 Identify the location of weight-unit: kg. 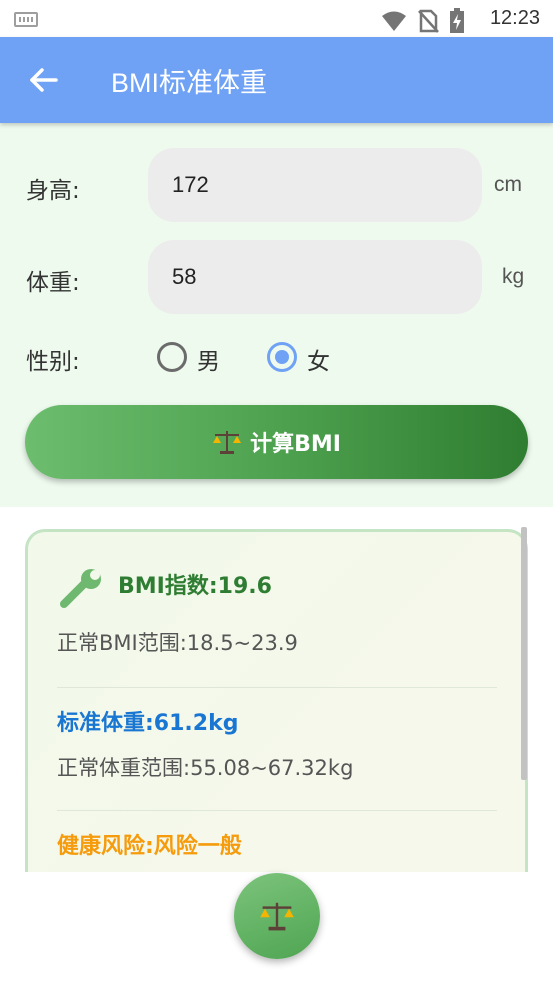
(513, 276).